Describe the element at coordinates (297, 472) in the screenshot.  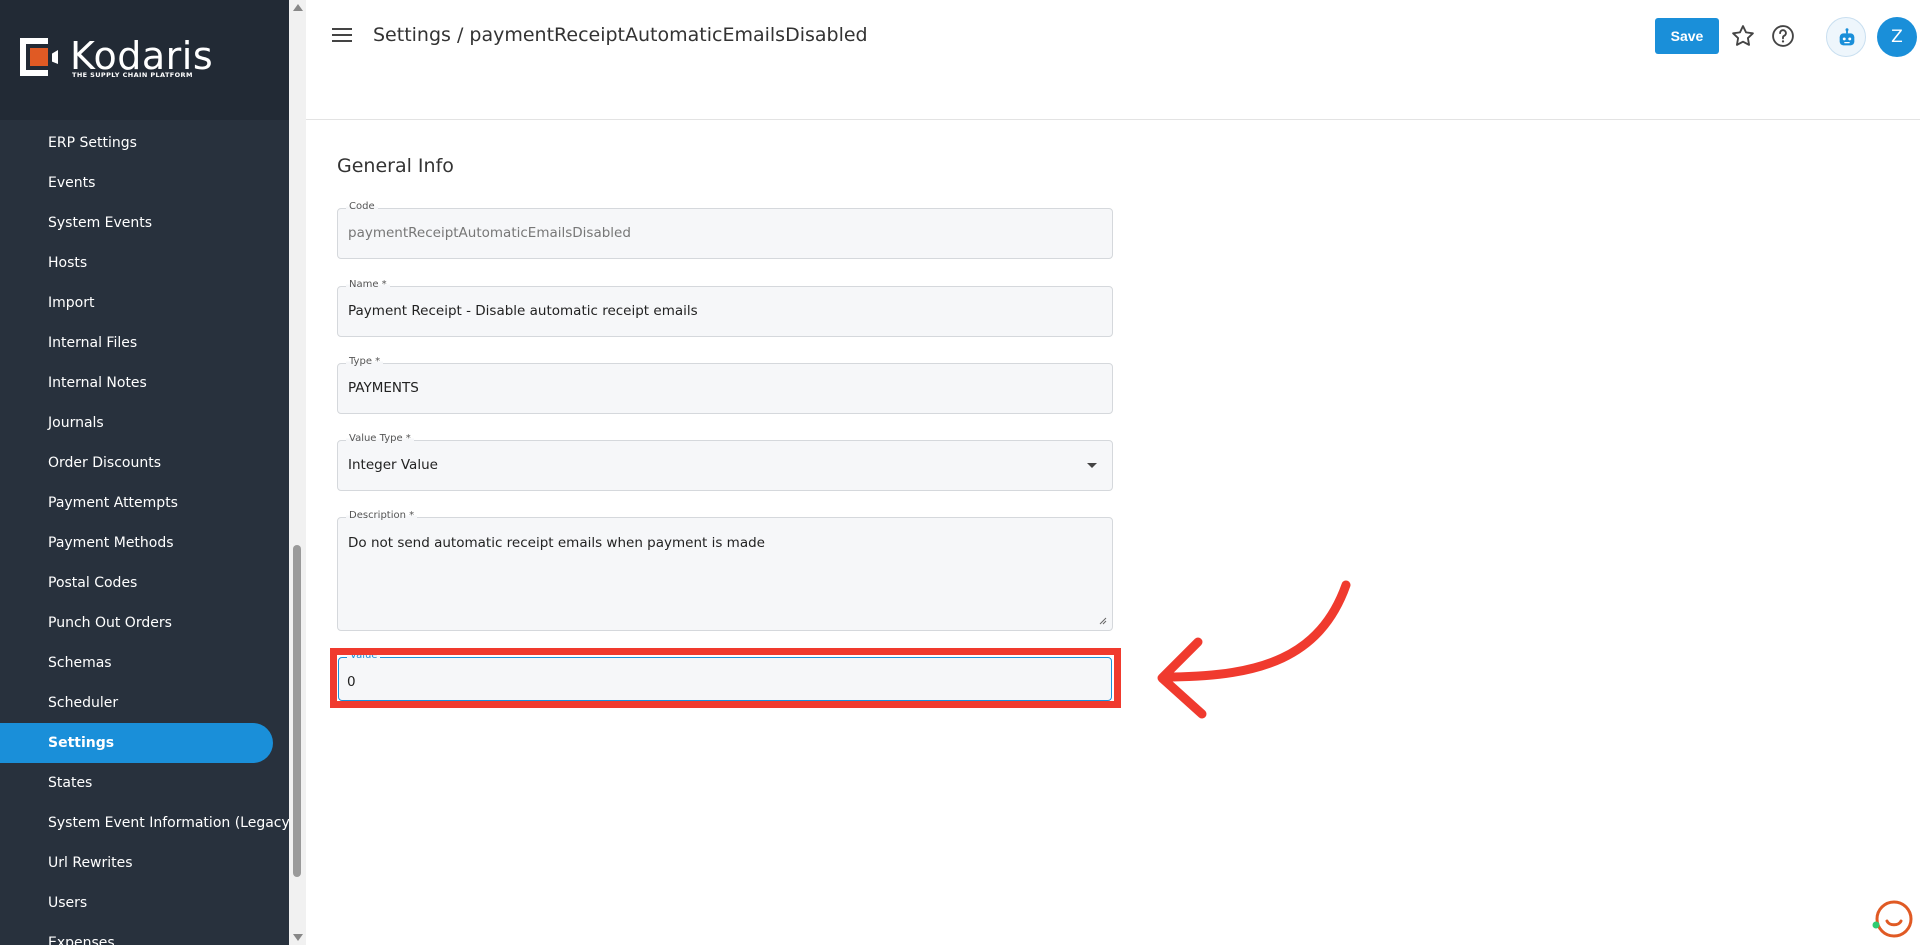
I see `sidebar-scrollbar` at that location.